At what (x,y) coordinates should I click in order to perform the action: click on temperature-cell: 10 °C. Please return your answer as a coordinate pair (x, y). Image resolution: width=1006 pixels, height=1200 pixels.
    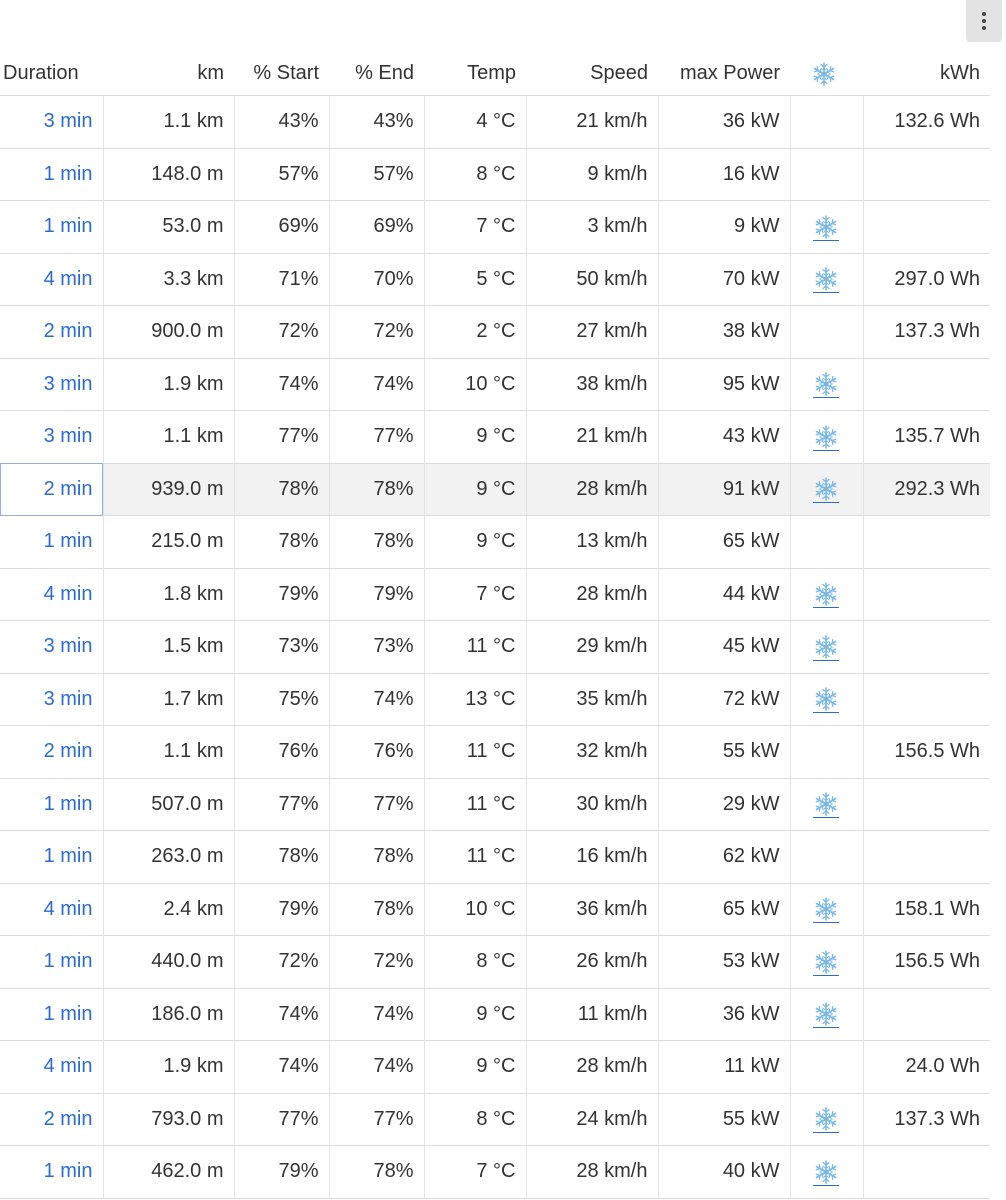
    Looking at the image, I should click on (475, 384).